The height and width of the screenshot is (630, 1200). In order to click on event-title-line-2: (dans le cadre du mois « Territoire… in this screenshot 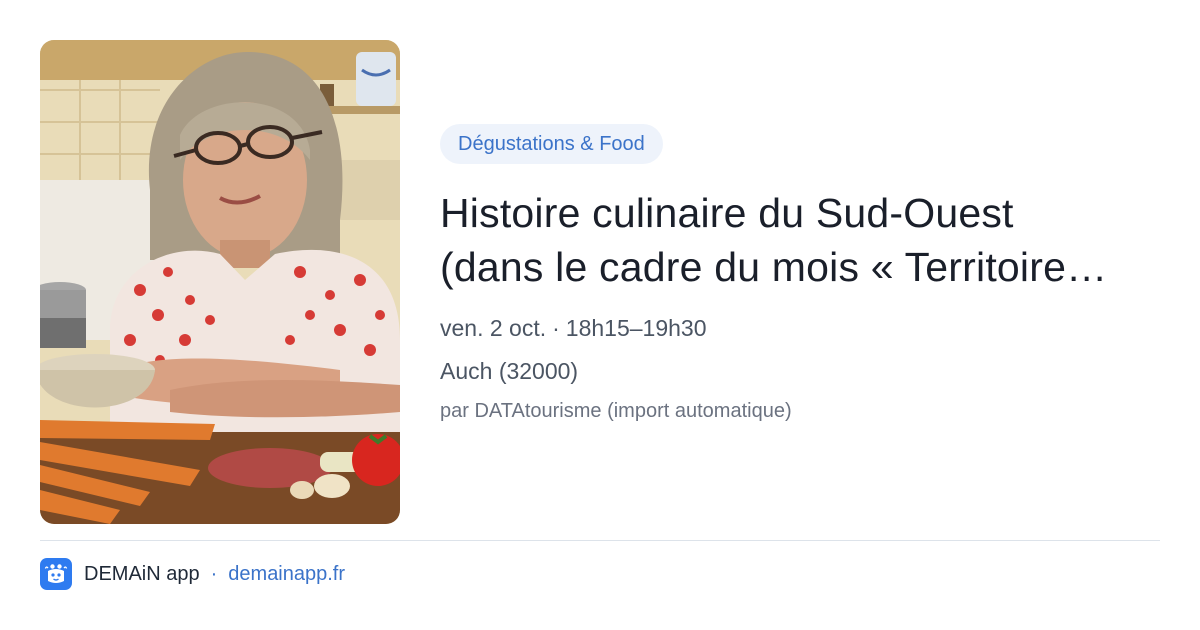, I will do `click(774, 267)`.